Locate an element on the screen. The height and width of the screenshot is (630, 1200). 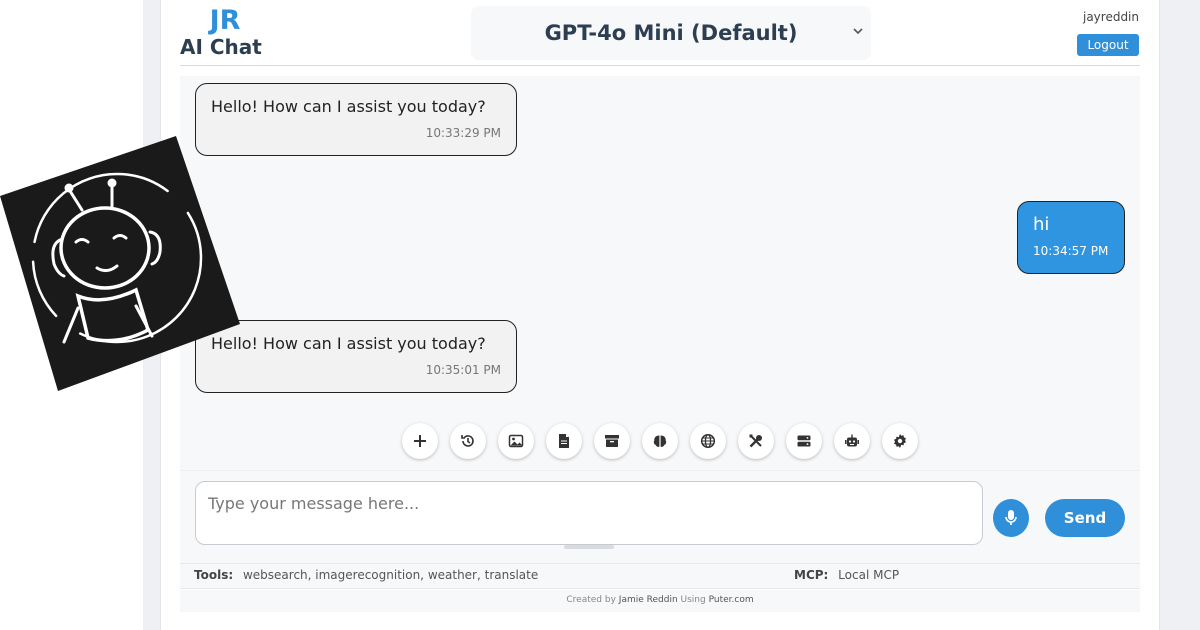
footer-prefix: Created by is located at coordinates (591, 600).